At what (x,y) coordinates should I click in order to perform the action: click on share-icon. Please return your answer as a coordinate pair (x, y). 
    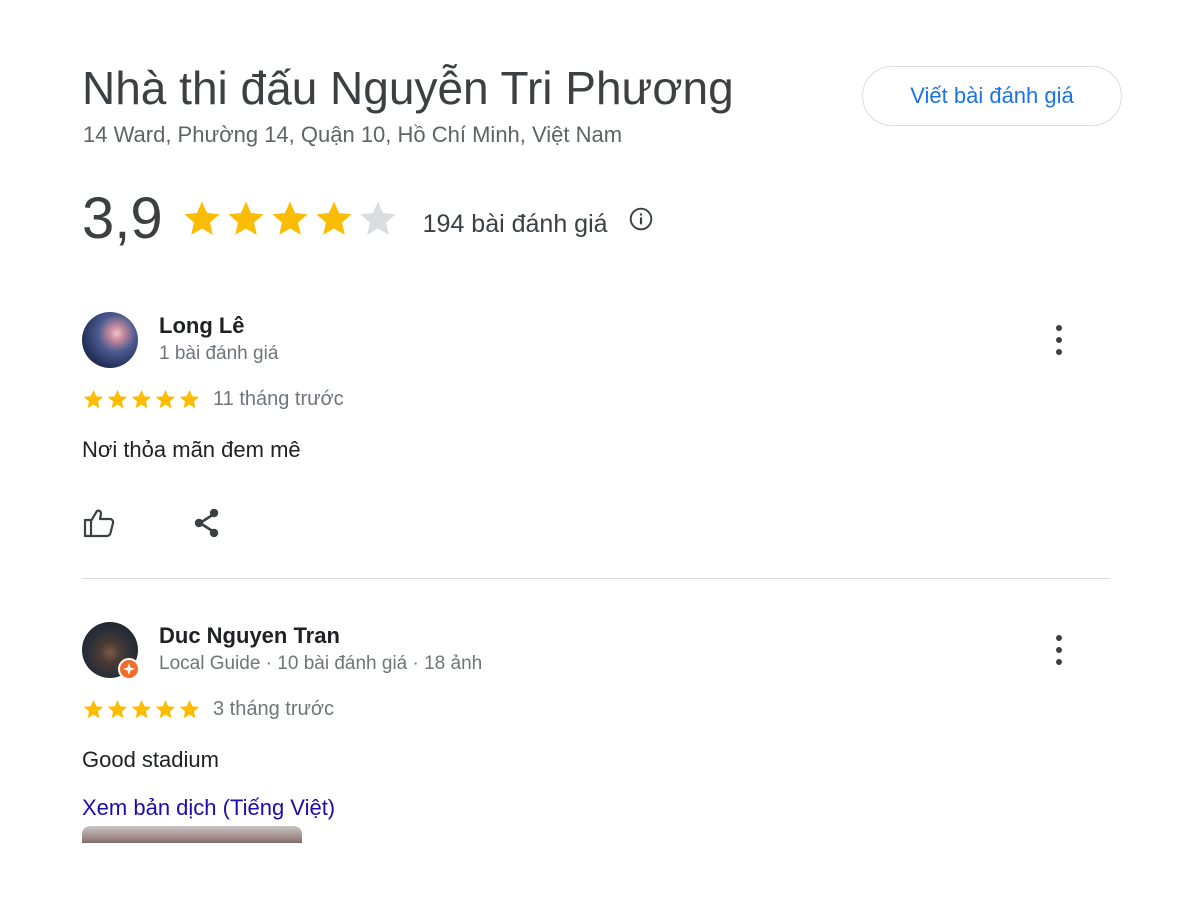
    Looking at the image, I should click on (206, 523).